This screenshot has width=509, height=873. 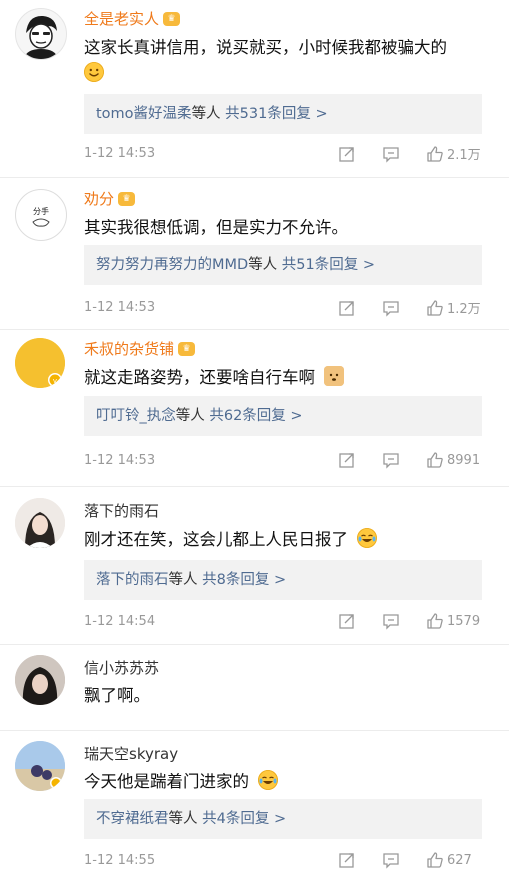 I want to click on comment-text-line: 就这走路姿势，还要啥自行车啊, so click(x=199, y=377).